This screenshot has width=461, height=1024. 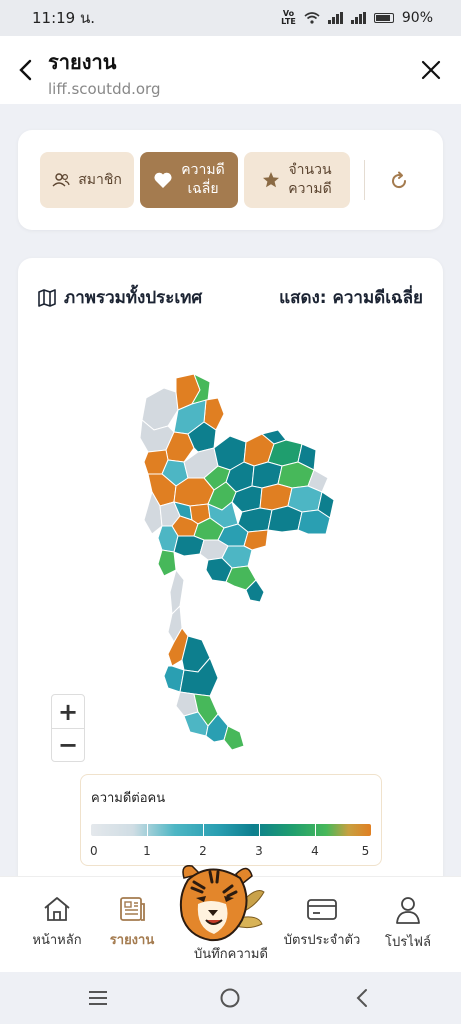 What do you see at coordinates (315, 851) in the screenshot?
I see `legend-label: 4` at bounding box center [315, 851].